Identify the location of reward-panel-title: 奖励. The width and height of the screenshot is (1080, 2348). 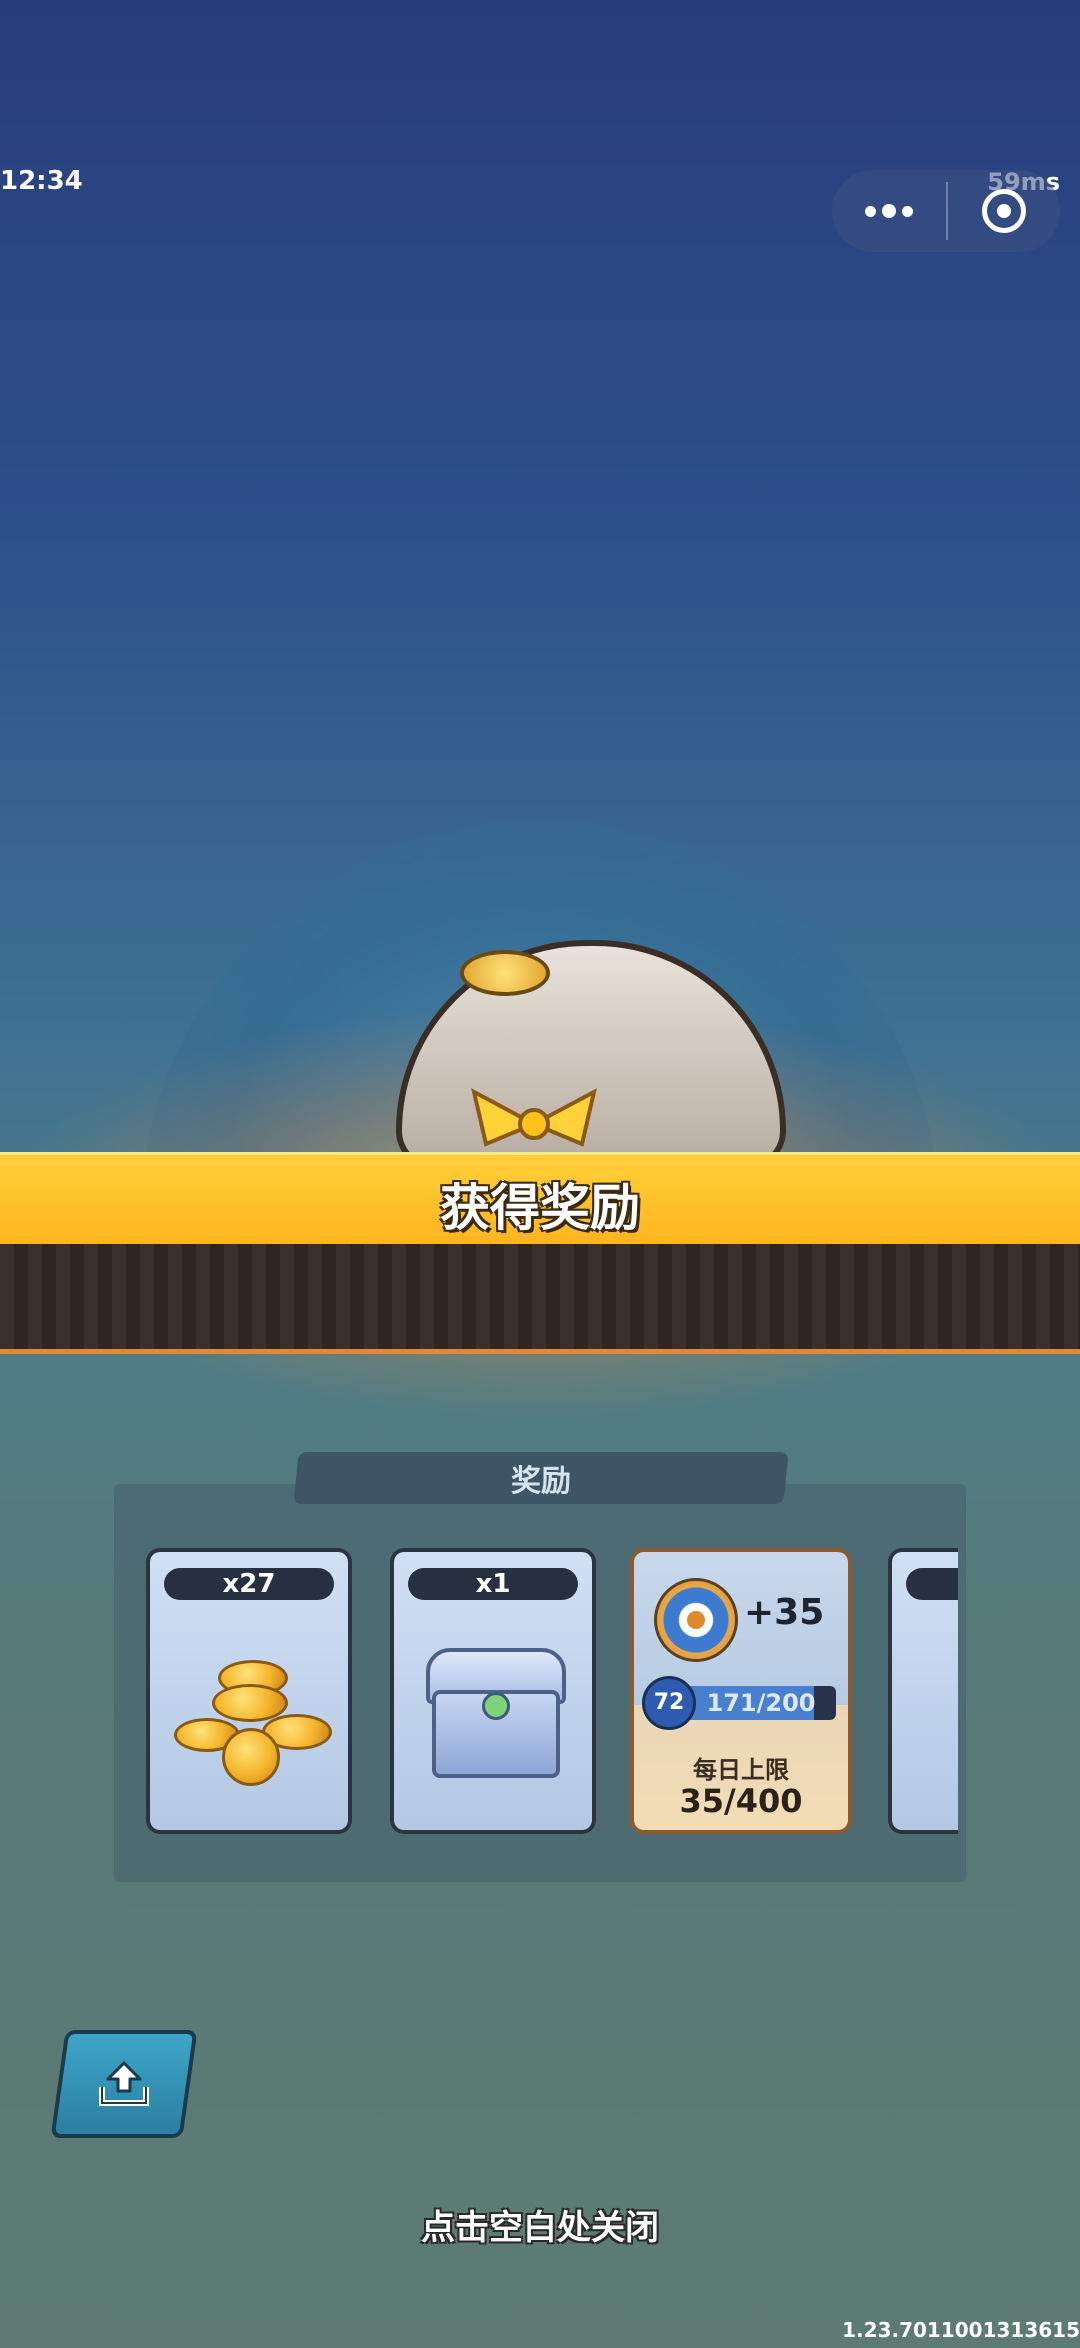
(541, 1481).